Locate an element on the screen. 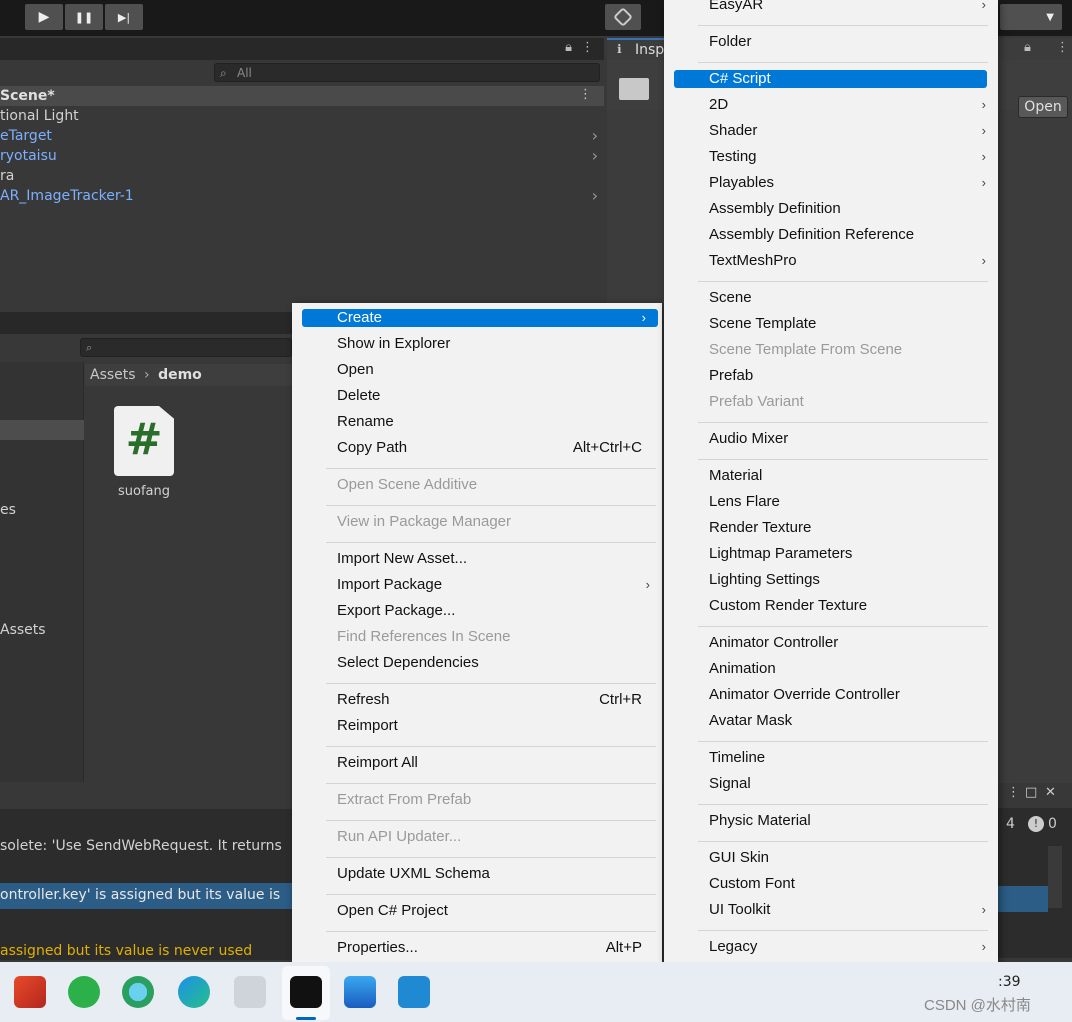  tab-inspector: ℹ Insp is located at coordinates (637, 49).